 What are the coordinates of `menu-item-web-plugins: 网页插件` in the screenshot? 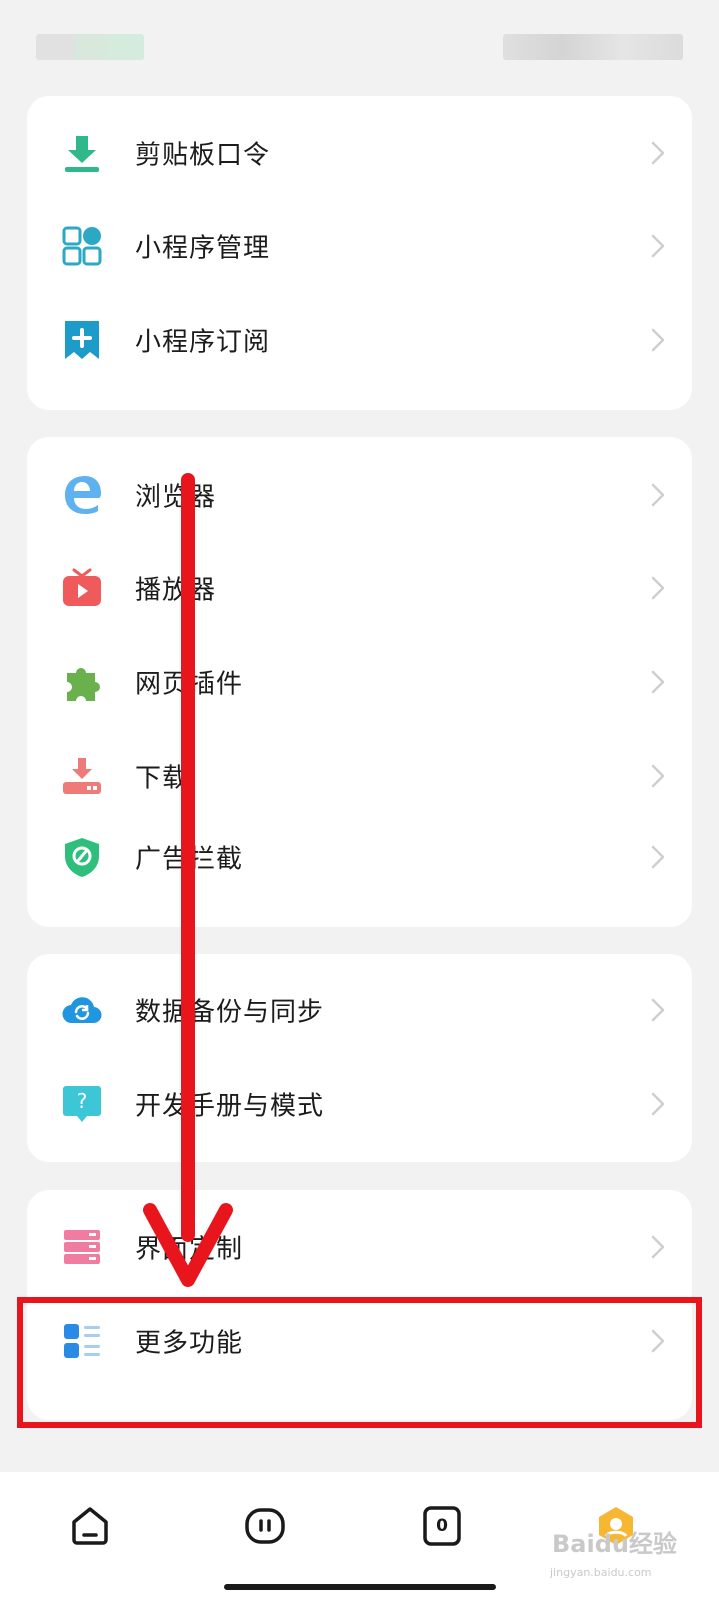 It's located at (359, 682).